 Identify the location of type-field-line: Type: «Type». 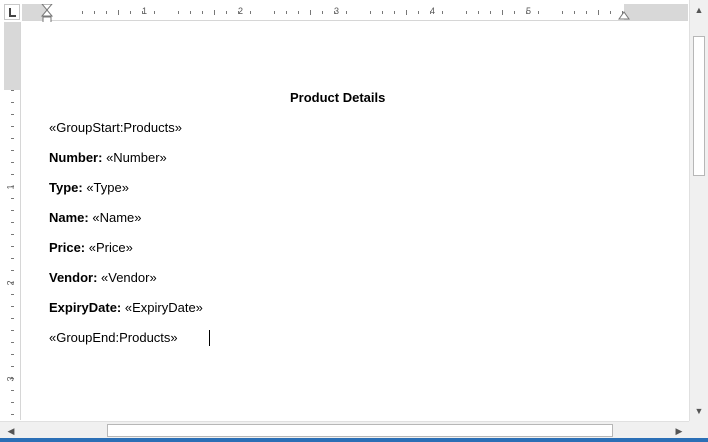
(89, 187).